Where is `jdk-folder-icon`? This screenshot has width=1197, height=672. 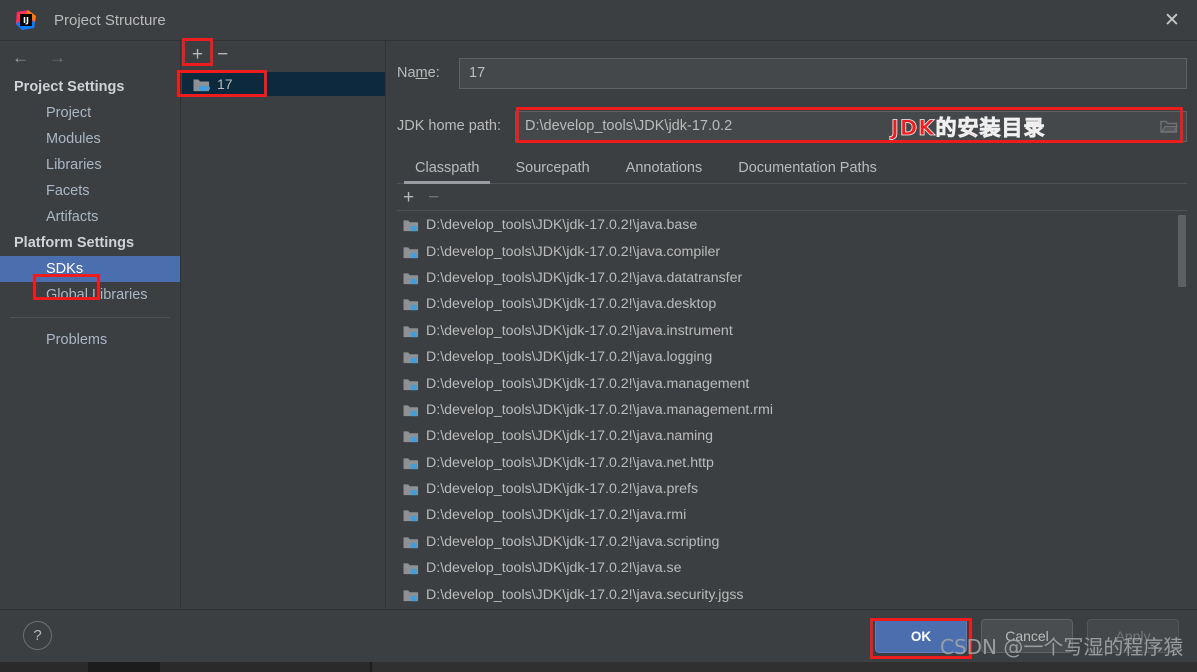
jdk-folder-icon is located at coordinates (201, 84).